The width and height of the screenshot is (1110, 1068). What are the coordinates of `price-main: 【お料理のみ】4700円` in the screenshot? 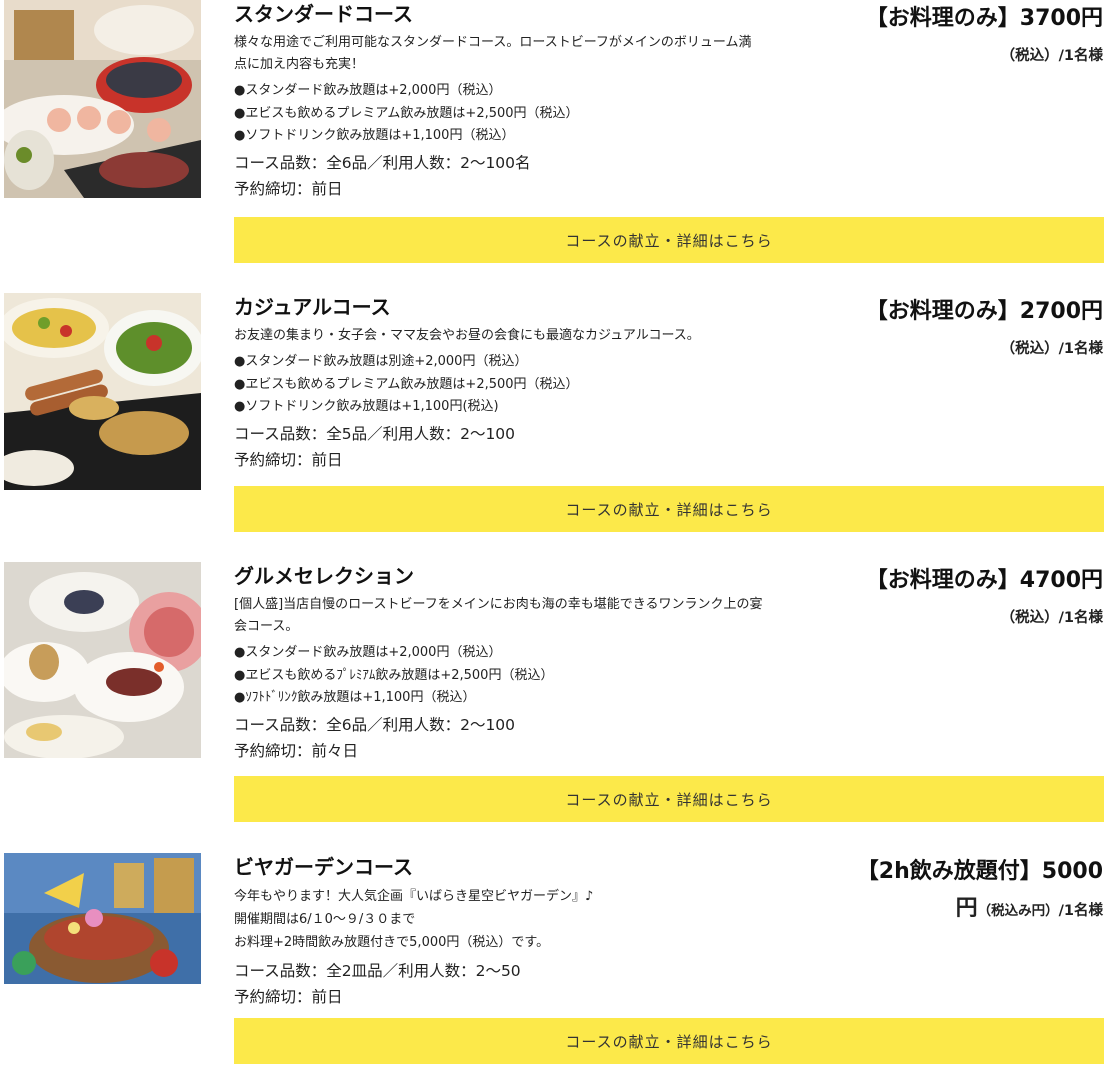 It's located at (984, 580).